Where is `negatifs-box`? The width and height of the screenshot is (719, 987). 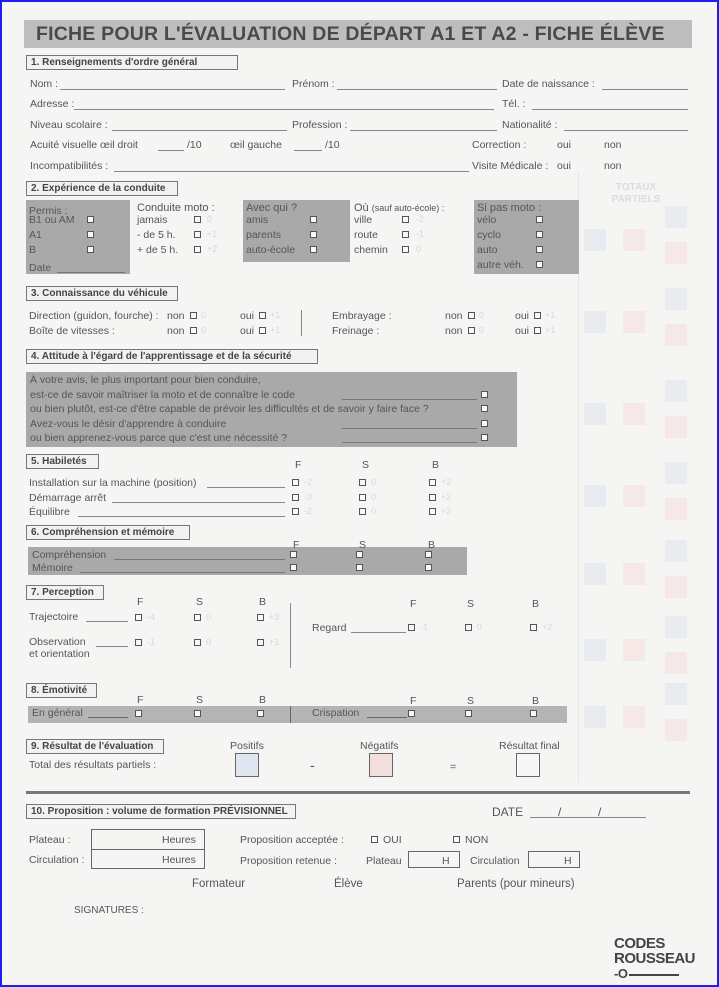
negatifs-box is located at coordinates (381, 765).